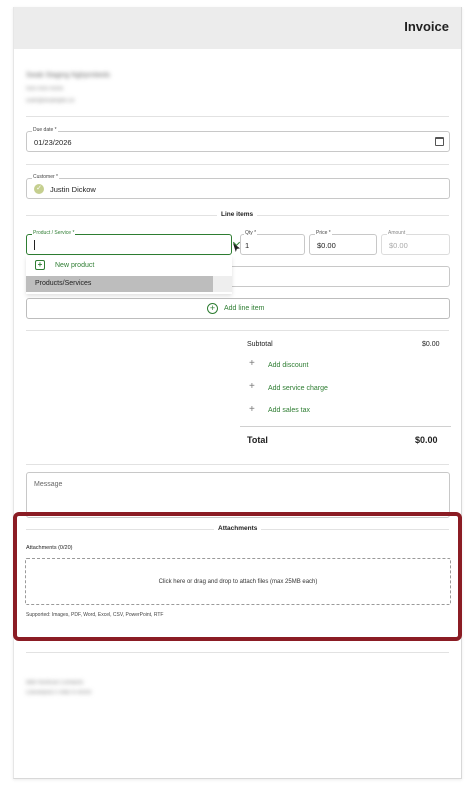  I want to click on add-box-icon: +, so click(40, 265).